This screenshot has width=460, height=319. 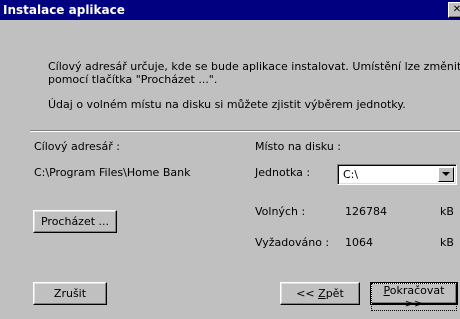 I want to click on back-button-mnemonic: Z, so click(x=322, y=293).